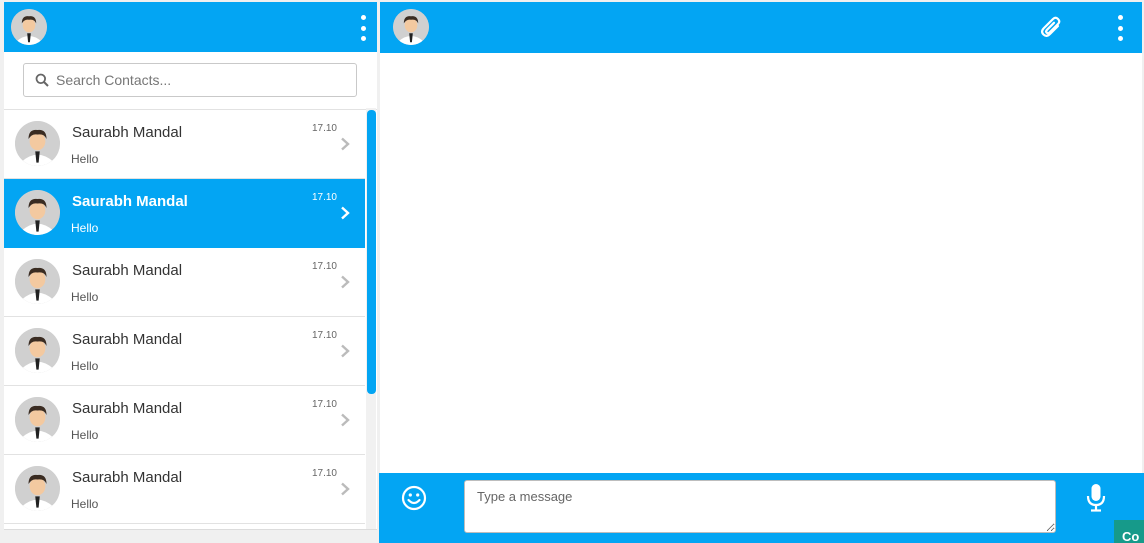  I want to click on search-box, so click(190, 80).